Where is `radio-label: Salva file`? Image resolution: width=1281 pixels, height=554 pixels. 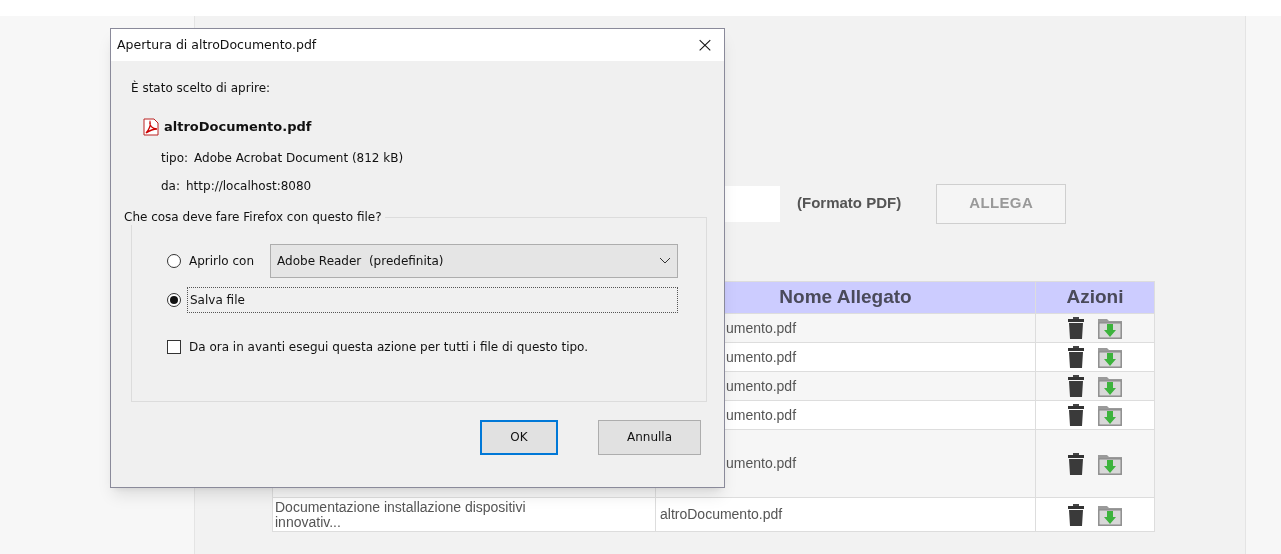 radio-label: Salva file is located at coordinates (432, 299).